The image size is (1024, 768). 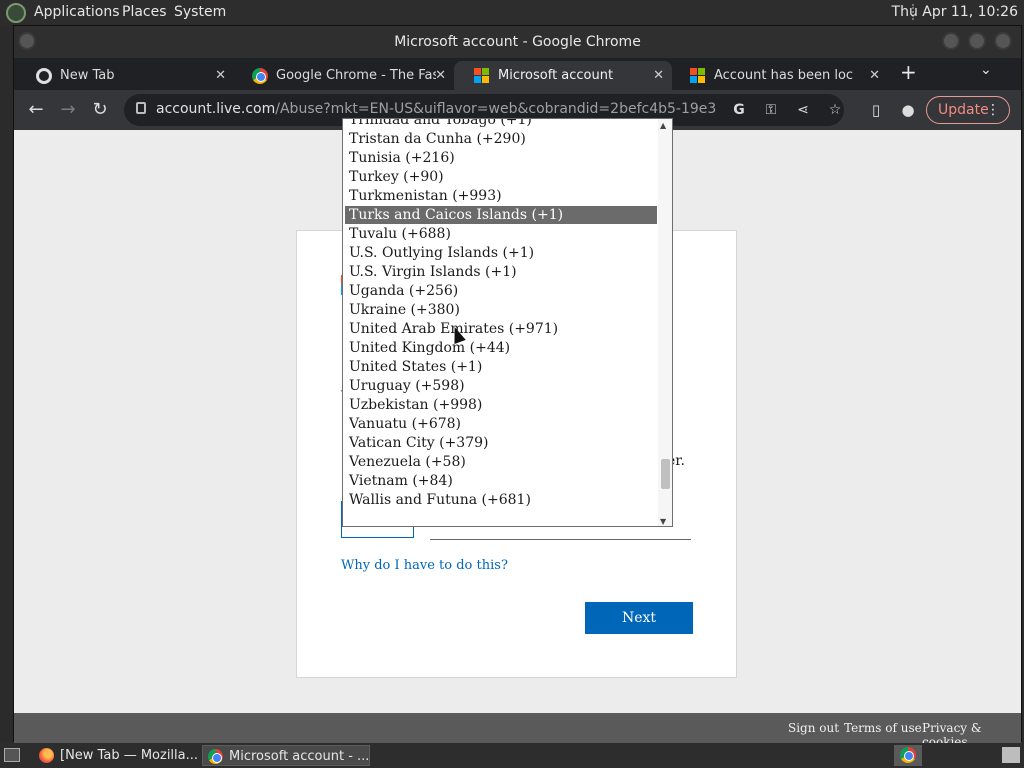 What do you see at coordinates (501, 234) in the screenshot?
I see `country-option: Tuvalu (+688)` at bounding box center [501, 234].